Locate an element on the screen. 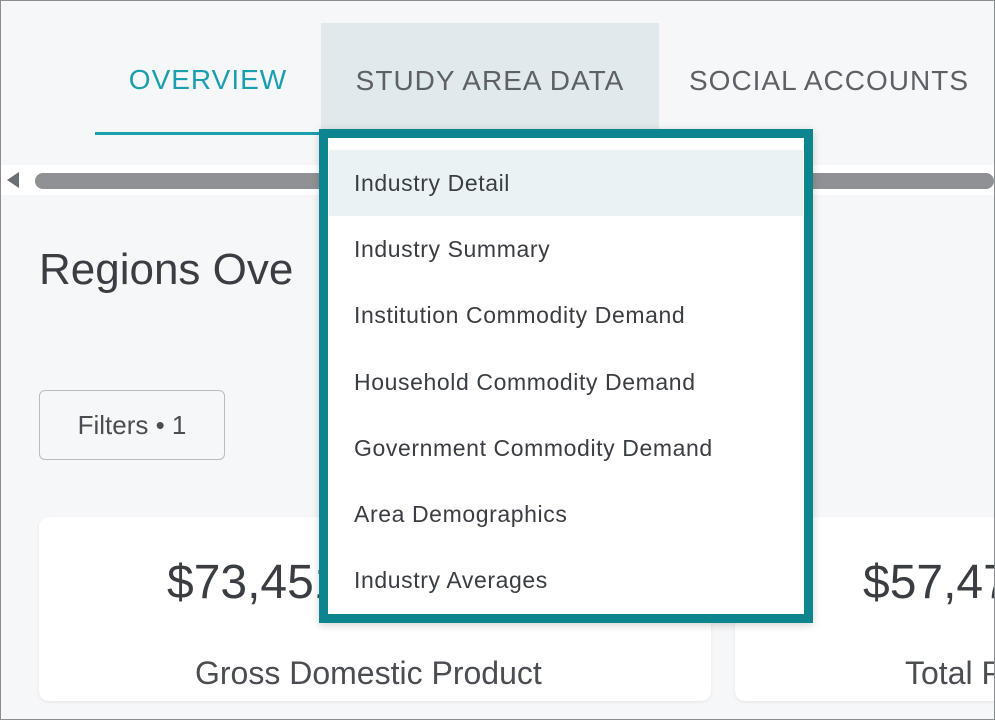 Image resolution: width=995 pixels, height=720 pixels. total-card-label: Total P is located at coordinates (950, 673).